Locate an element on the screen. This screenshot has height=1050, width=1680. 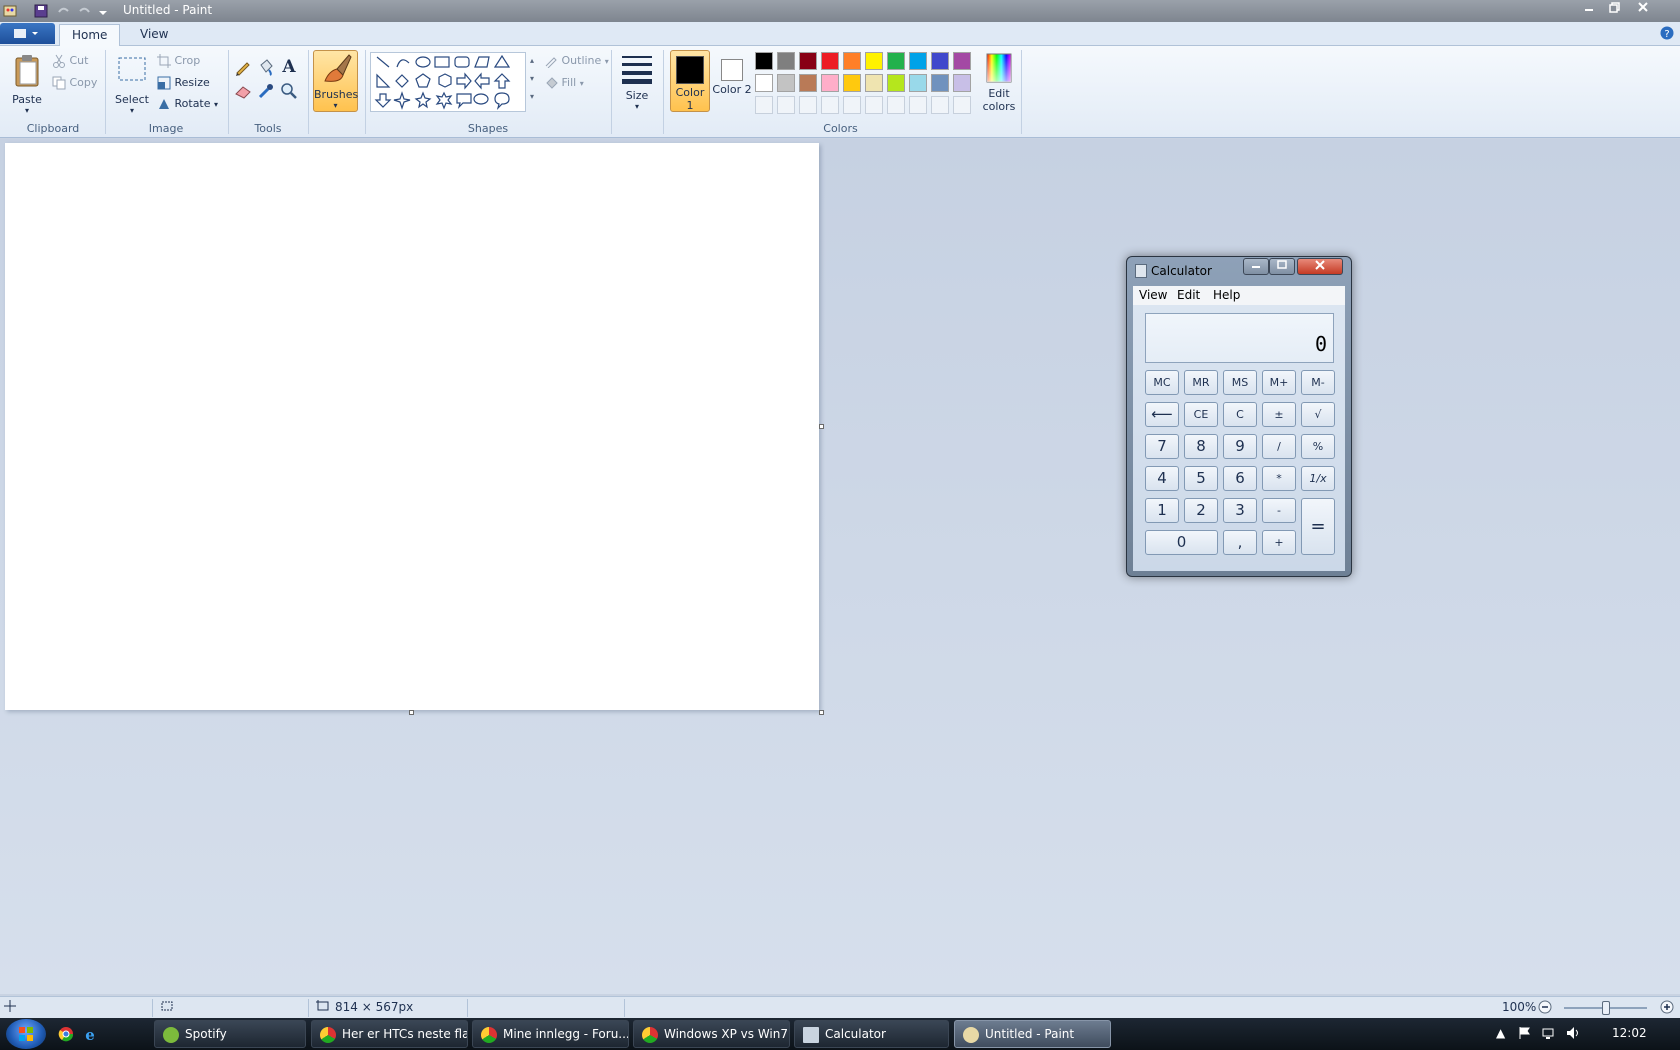
shapes-gallery is located at coordinates (448, 82).